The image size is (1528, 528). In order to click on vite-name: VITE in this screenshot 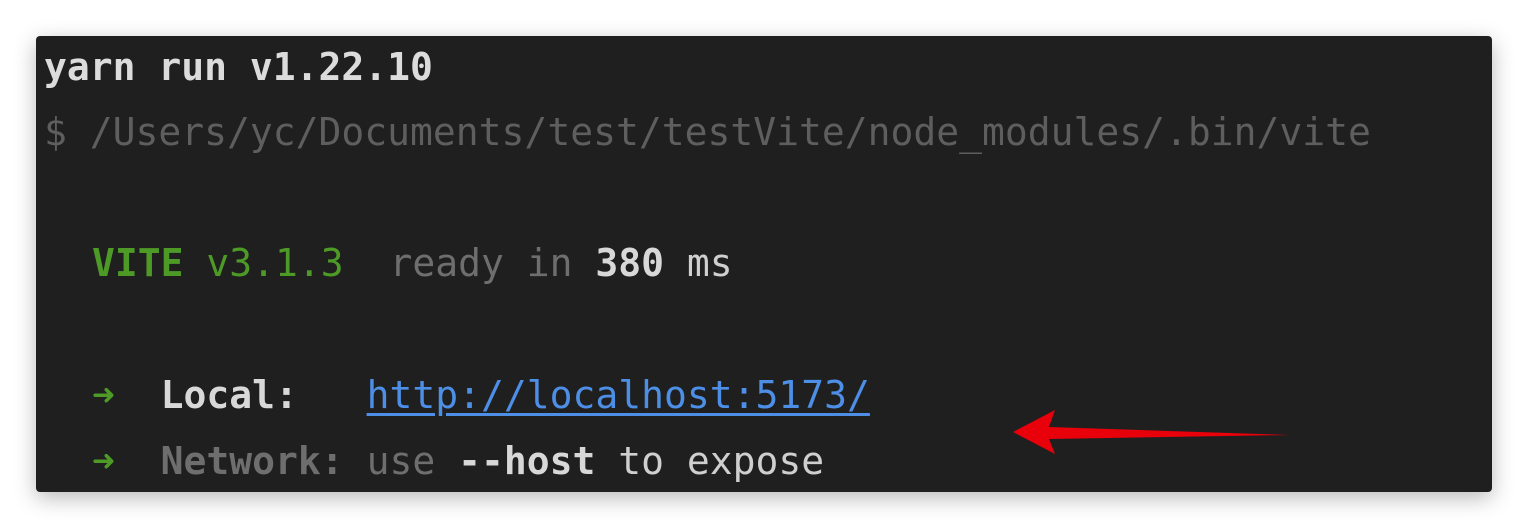, I will do `click(138, 263)`.